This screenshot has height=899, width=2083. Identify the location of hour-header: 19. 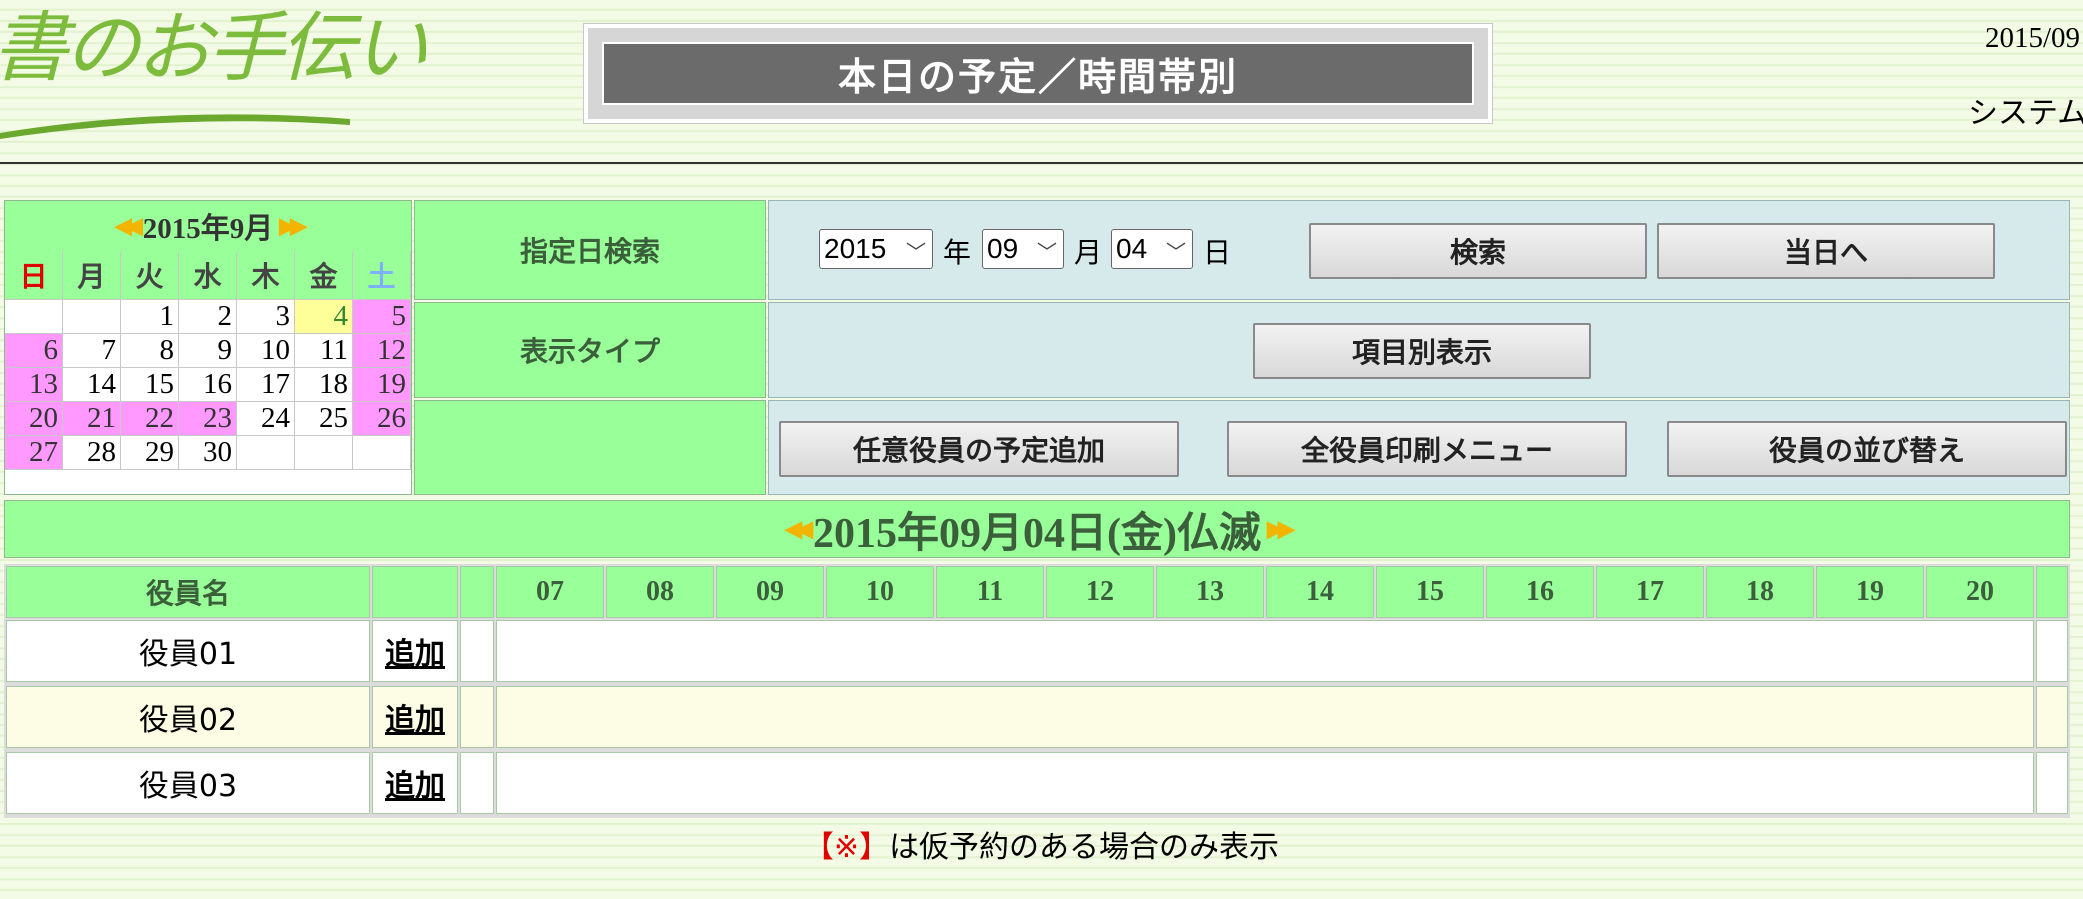
(1870, 592).